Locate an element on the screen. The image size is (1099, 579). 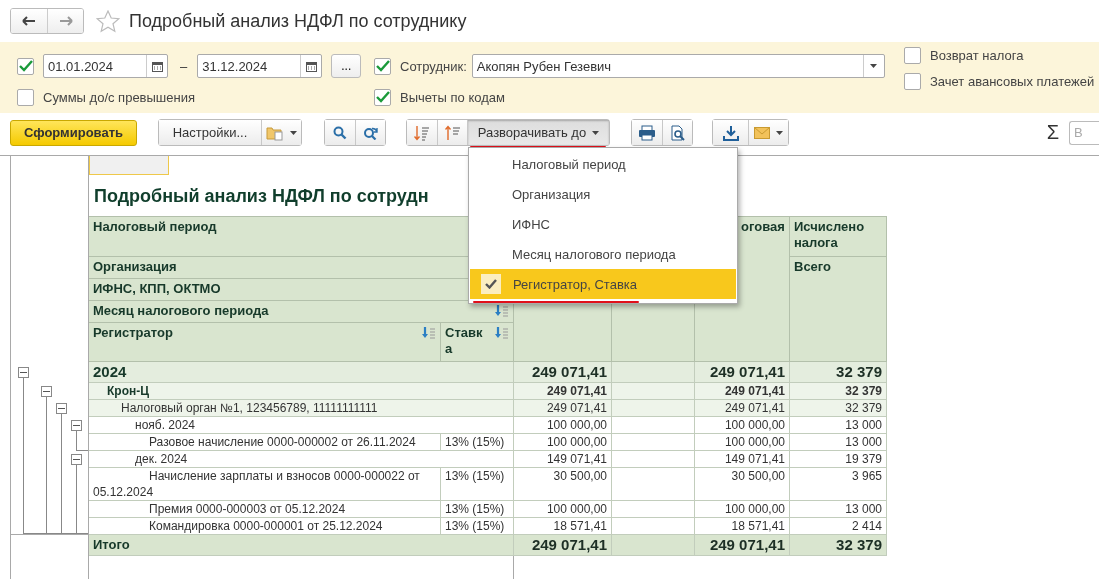
table-cell: Командировка 0000-000001 от 25.12.2024 is located at coordinates (264, 526).